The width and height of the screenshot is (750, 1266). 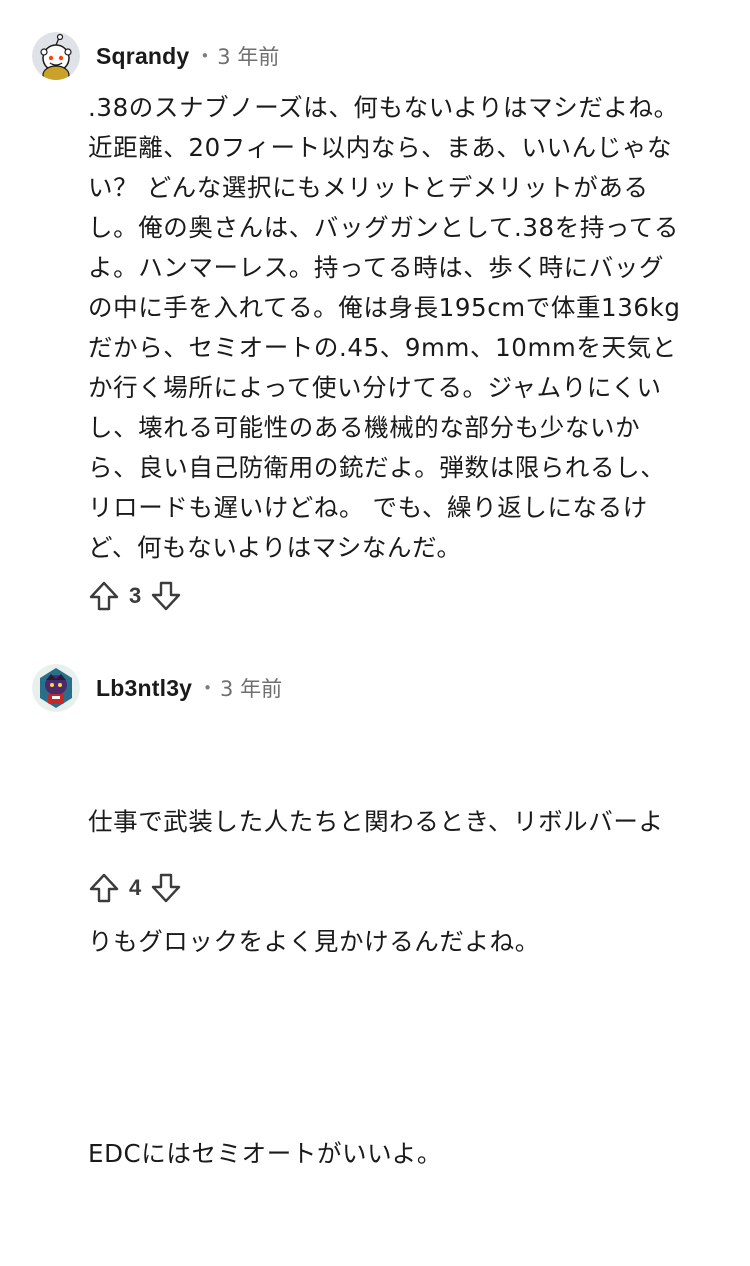 What do you see at coordinates (314, 941) in the screenshot?
I see `comment-line: りもグロックをよく見かけるんだよね。` at bounding box center [314, 941].